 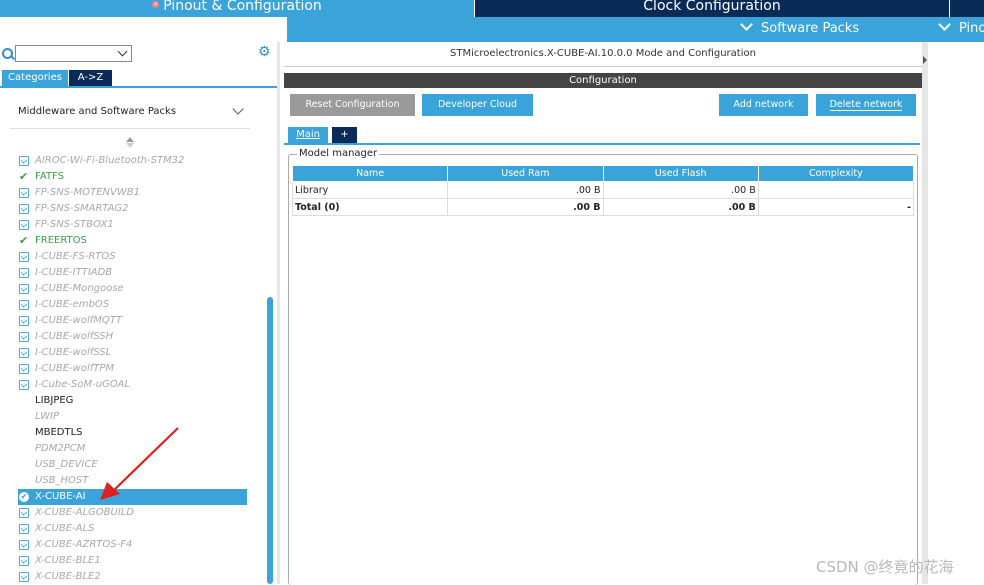 What do you see at coordinates (370, 190) in the screenshot?
I see `table-cell: Library` at bounding box center [370, 190].